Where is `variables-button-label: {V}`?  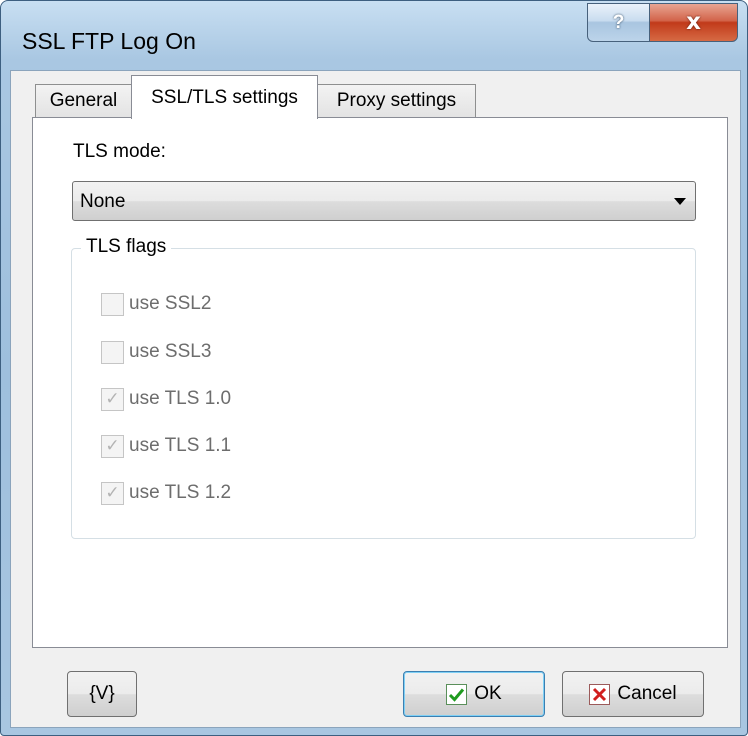 variables-button-label: {V} is located at coordinates (102, 693).